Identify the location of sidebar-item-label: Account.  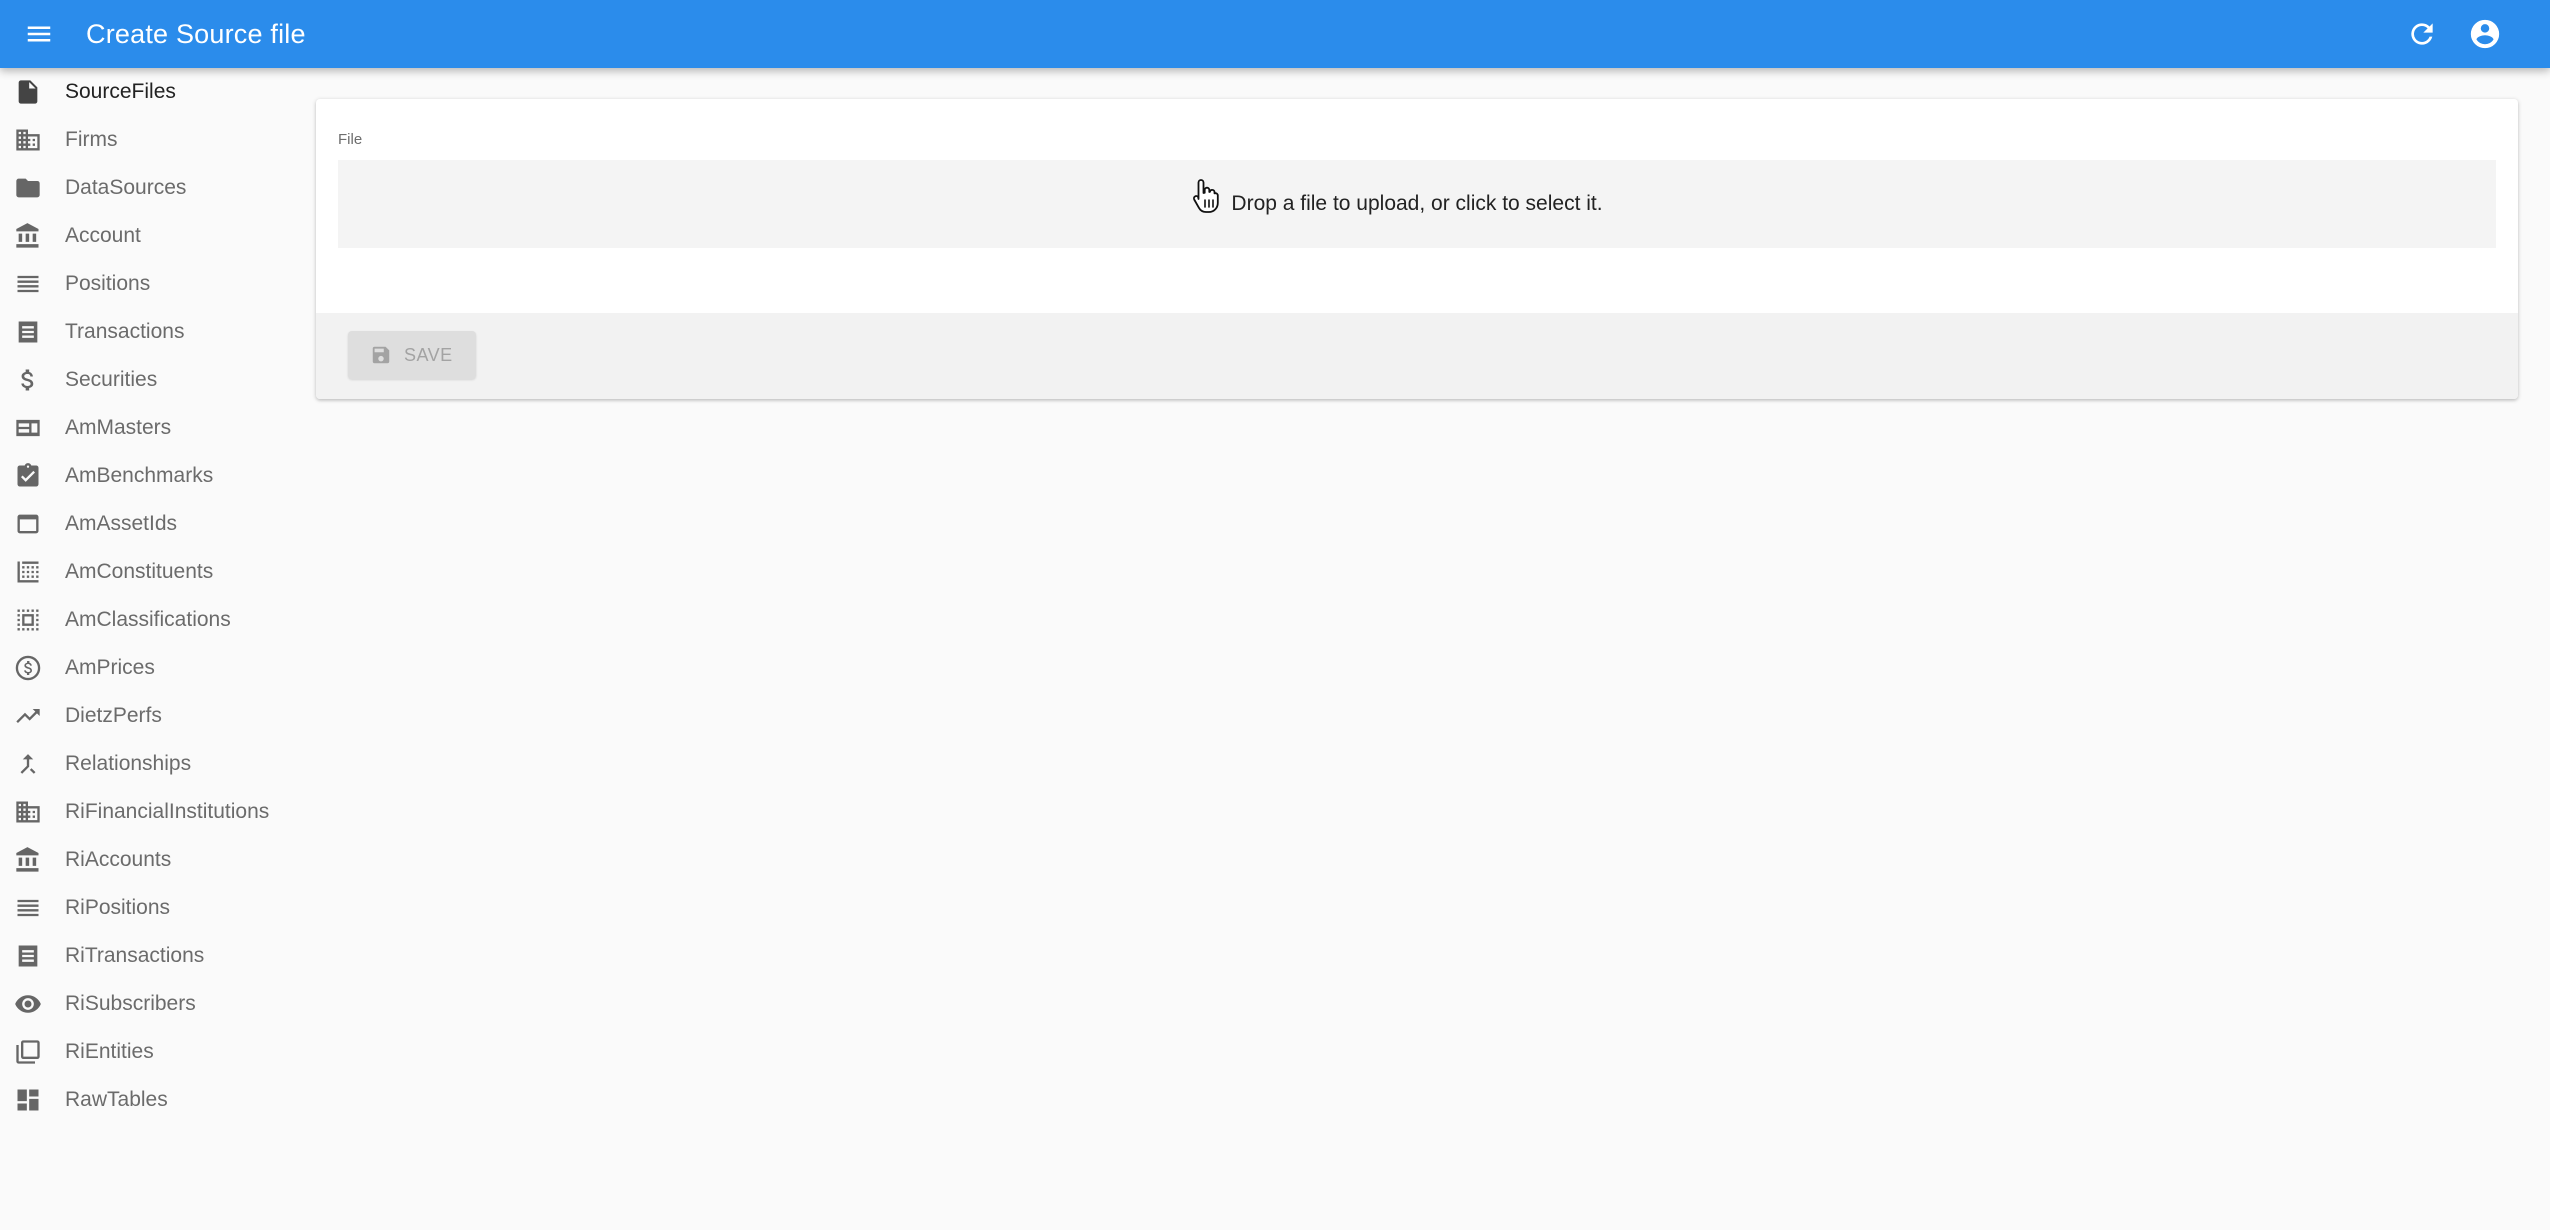
(103, 235).